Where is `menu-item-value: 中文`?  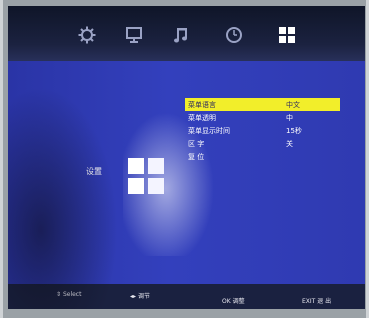
menu-item-value: 中文 is located at coordinates (293, 104).